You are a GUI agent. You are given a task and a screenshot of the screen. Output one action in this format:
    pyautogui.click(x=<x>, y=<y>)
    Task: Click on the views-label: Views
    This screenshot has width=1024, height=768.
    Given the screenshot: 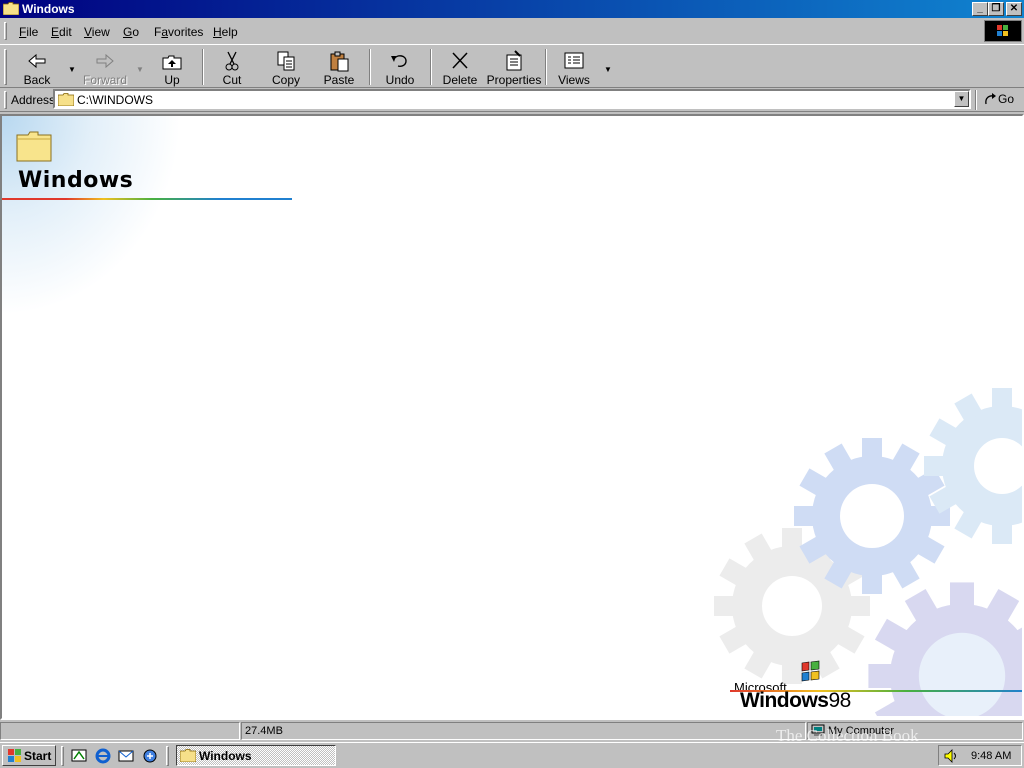 What is the action you would take?
    pyautogui.click(x=574, y=80)
    